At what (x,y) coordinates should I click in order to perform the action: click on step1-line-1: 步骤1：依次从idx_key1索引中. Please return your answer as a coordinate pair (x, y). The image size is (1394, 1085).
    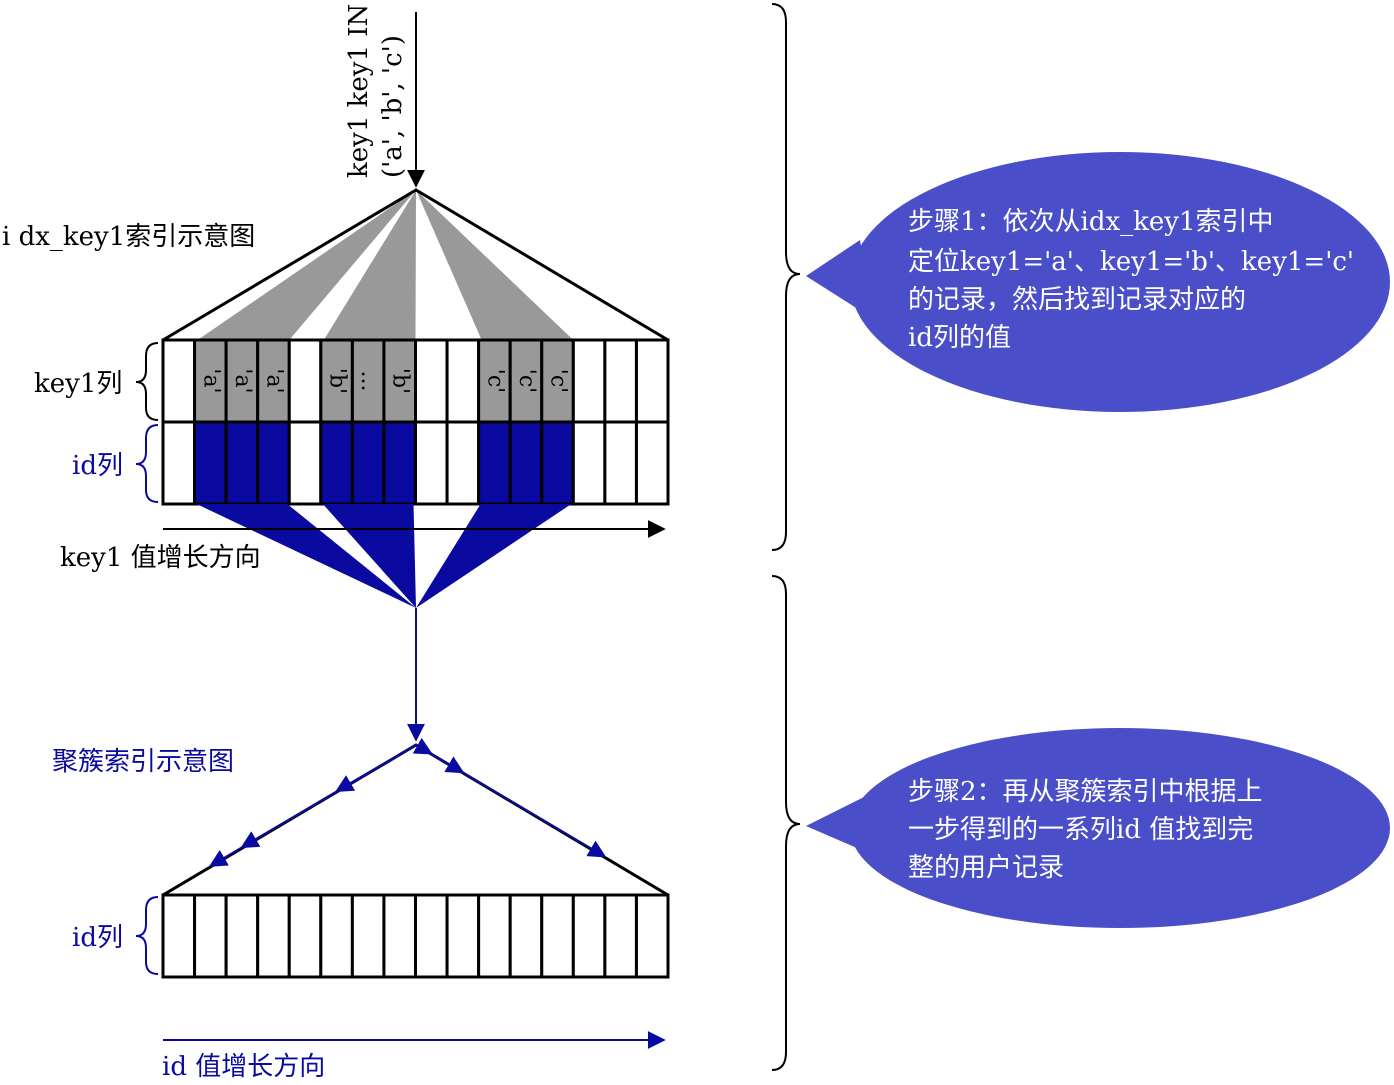
    Looking at the image, I should click on (1091, 222).